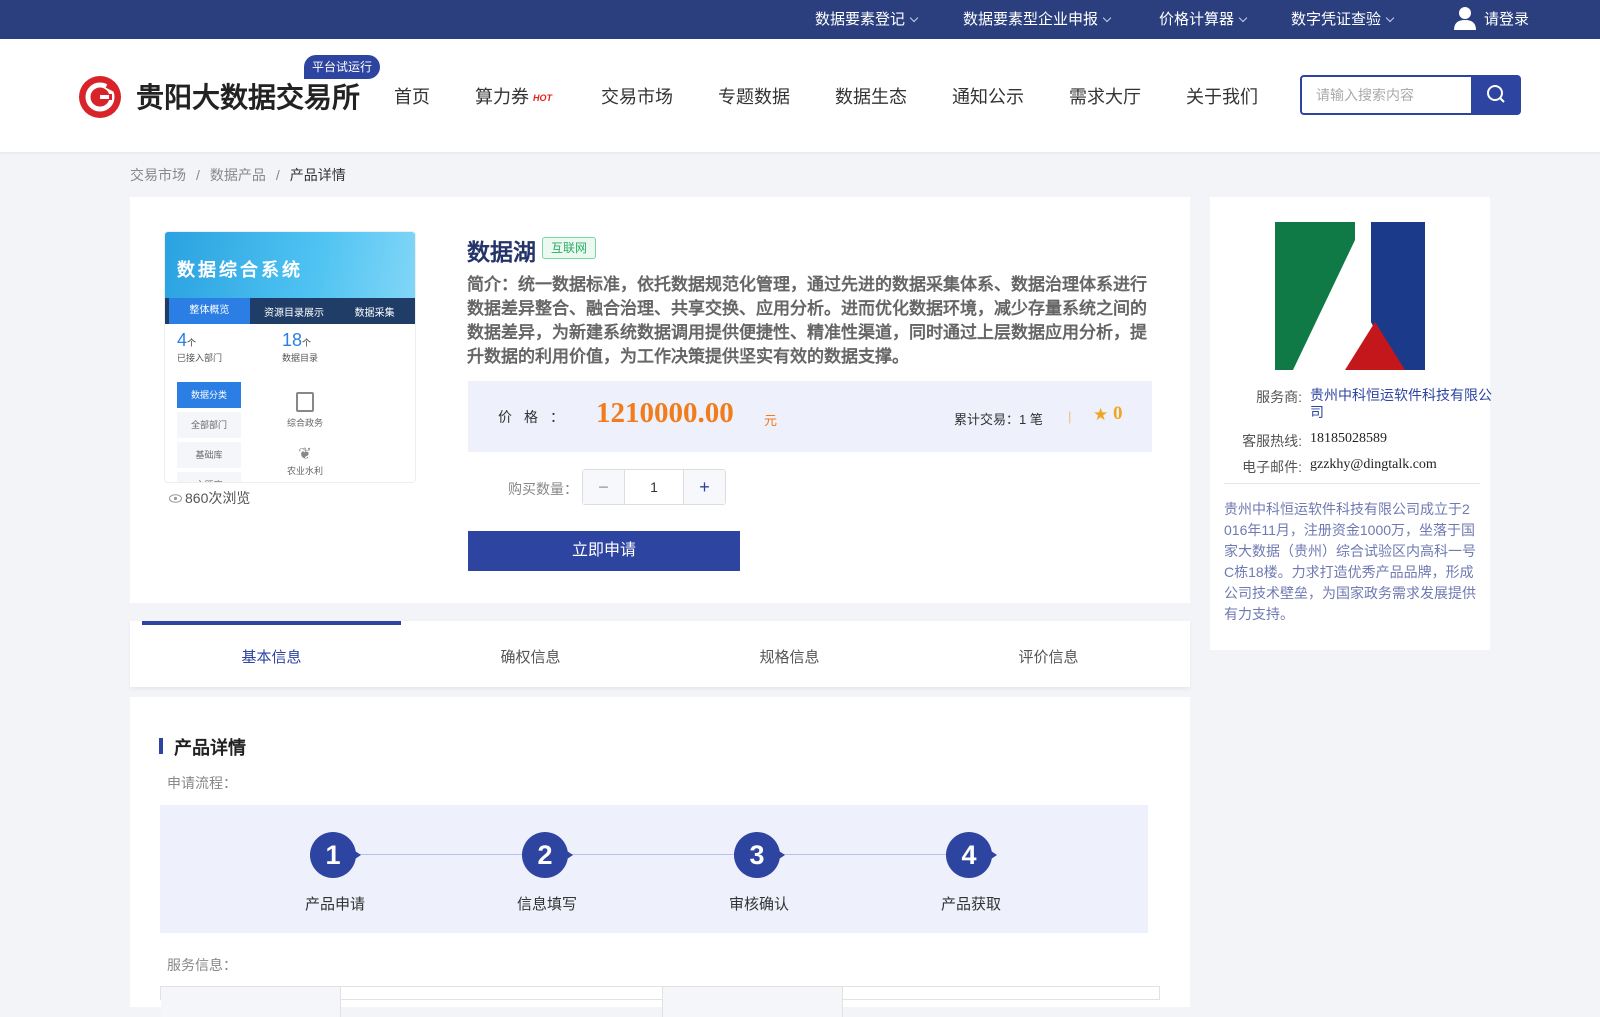 The height and width of the screenshot is (1017, 1600). Describe the element at coordinates (543, 489) in the screenshot. I see `quantity-label: 购买数量：` at that location.